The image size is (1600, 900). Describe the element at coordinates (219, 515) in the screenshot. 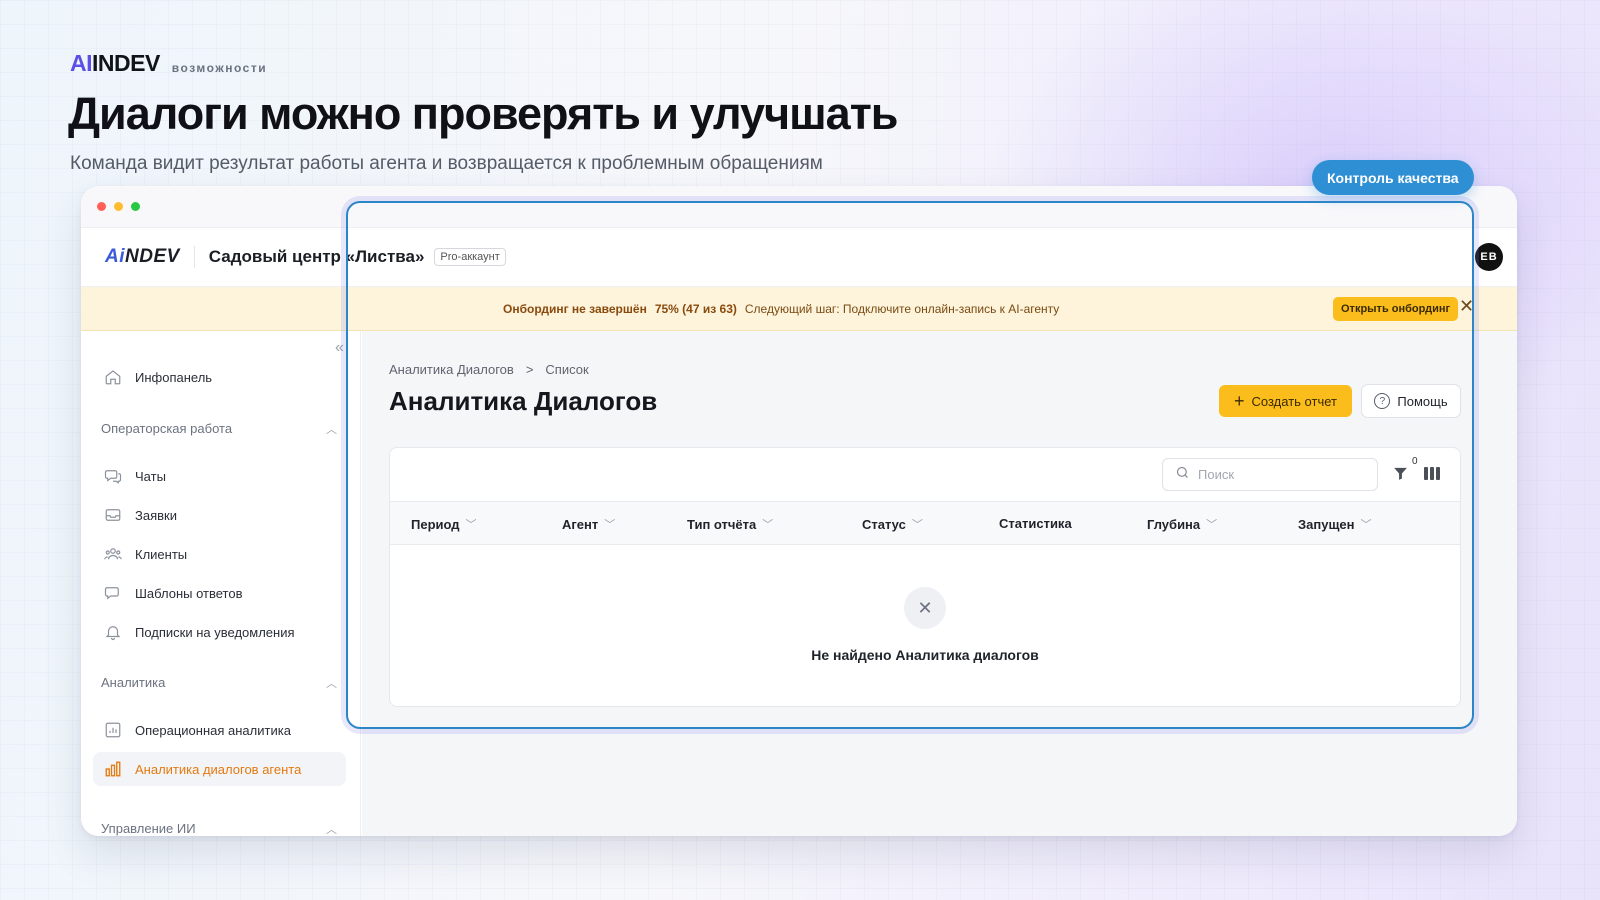

I see `sidebar-item-requests: Заявки` at that location.